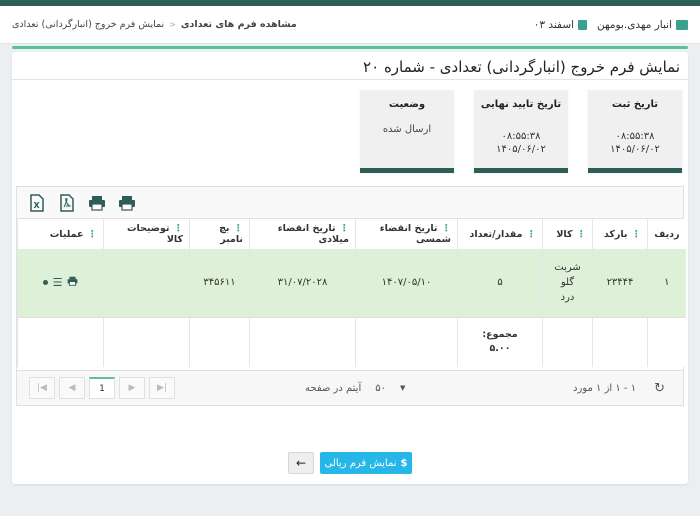  I want to click on page-size-select: ۵۰, so click(380, 388).